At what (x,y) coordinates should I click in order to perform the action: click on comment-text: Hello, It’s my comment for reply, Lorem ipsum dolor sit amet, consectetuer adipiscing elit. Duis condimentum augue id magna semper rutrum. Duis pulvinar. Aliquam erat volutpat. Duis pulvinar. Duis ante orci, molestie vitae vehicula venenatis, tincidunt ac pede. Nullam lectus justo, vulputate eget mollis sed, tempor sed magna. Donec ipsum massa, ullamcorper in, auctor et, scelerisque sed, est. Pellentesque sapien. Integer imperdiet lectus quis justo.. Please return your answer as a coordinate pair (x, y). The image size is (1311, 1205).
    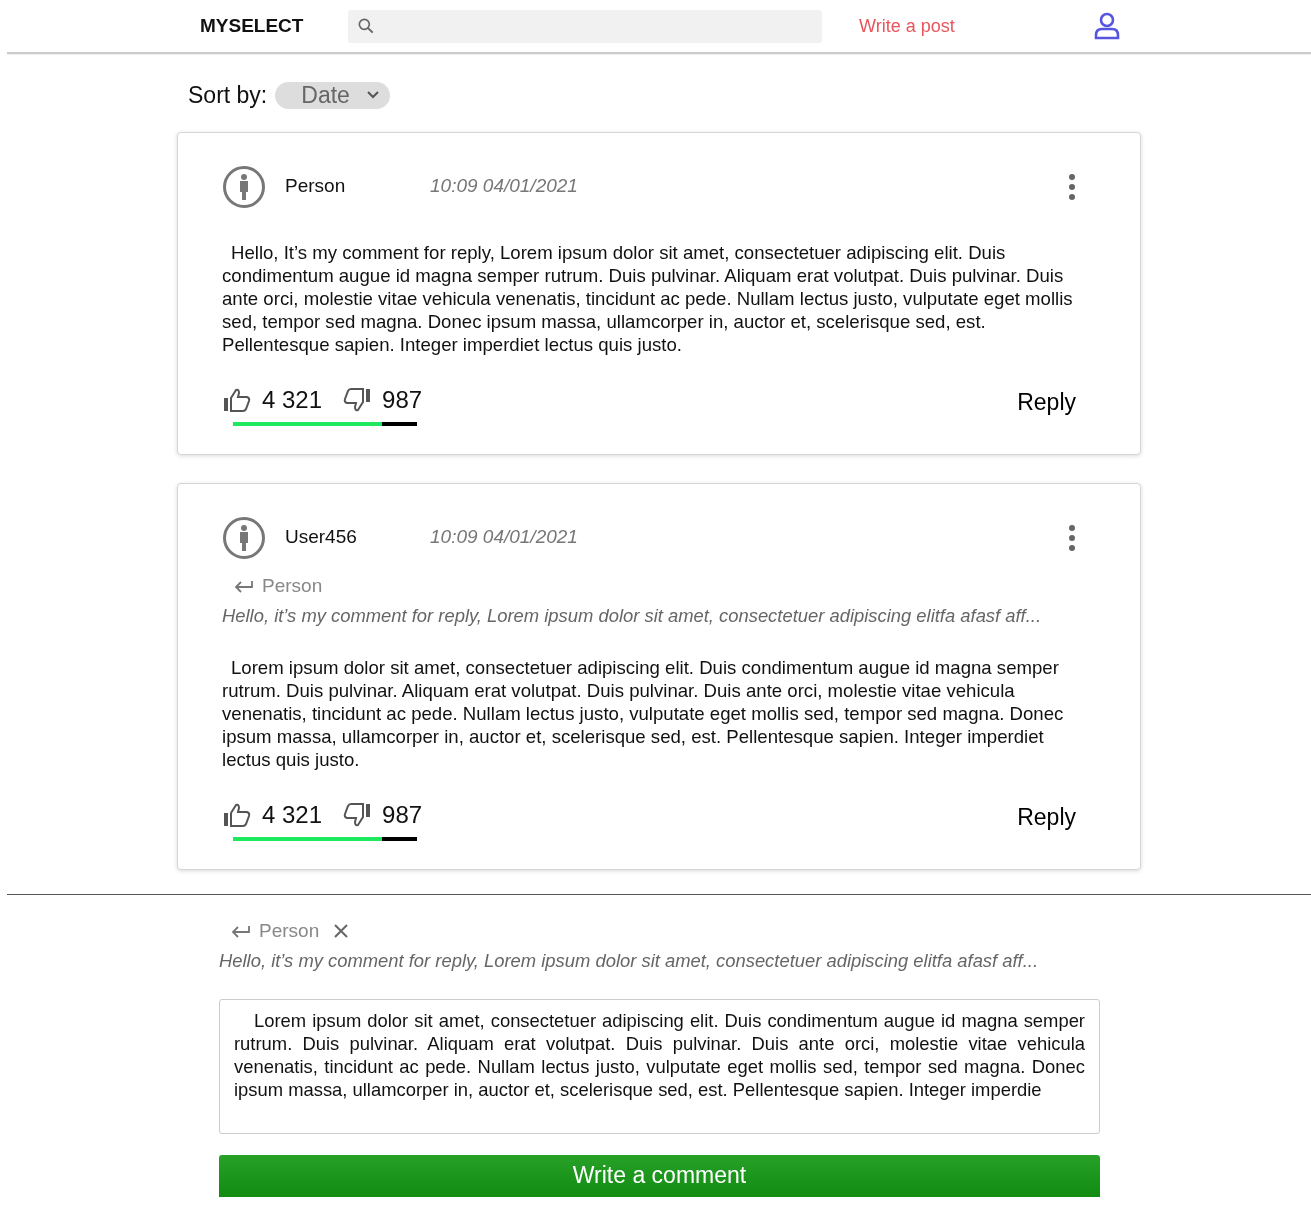
    Looking at the image, I should click on (648, 298).